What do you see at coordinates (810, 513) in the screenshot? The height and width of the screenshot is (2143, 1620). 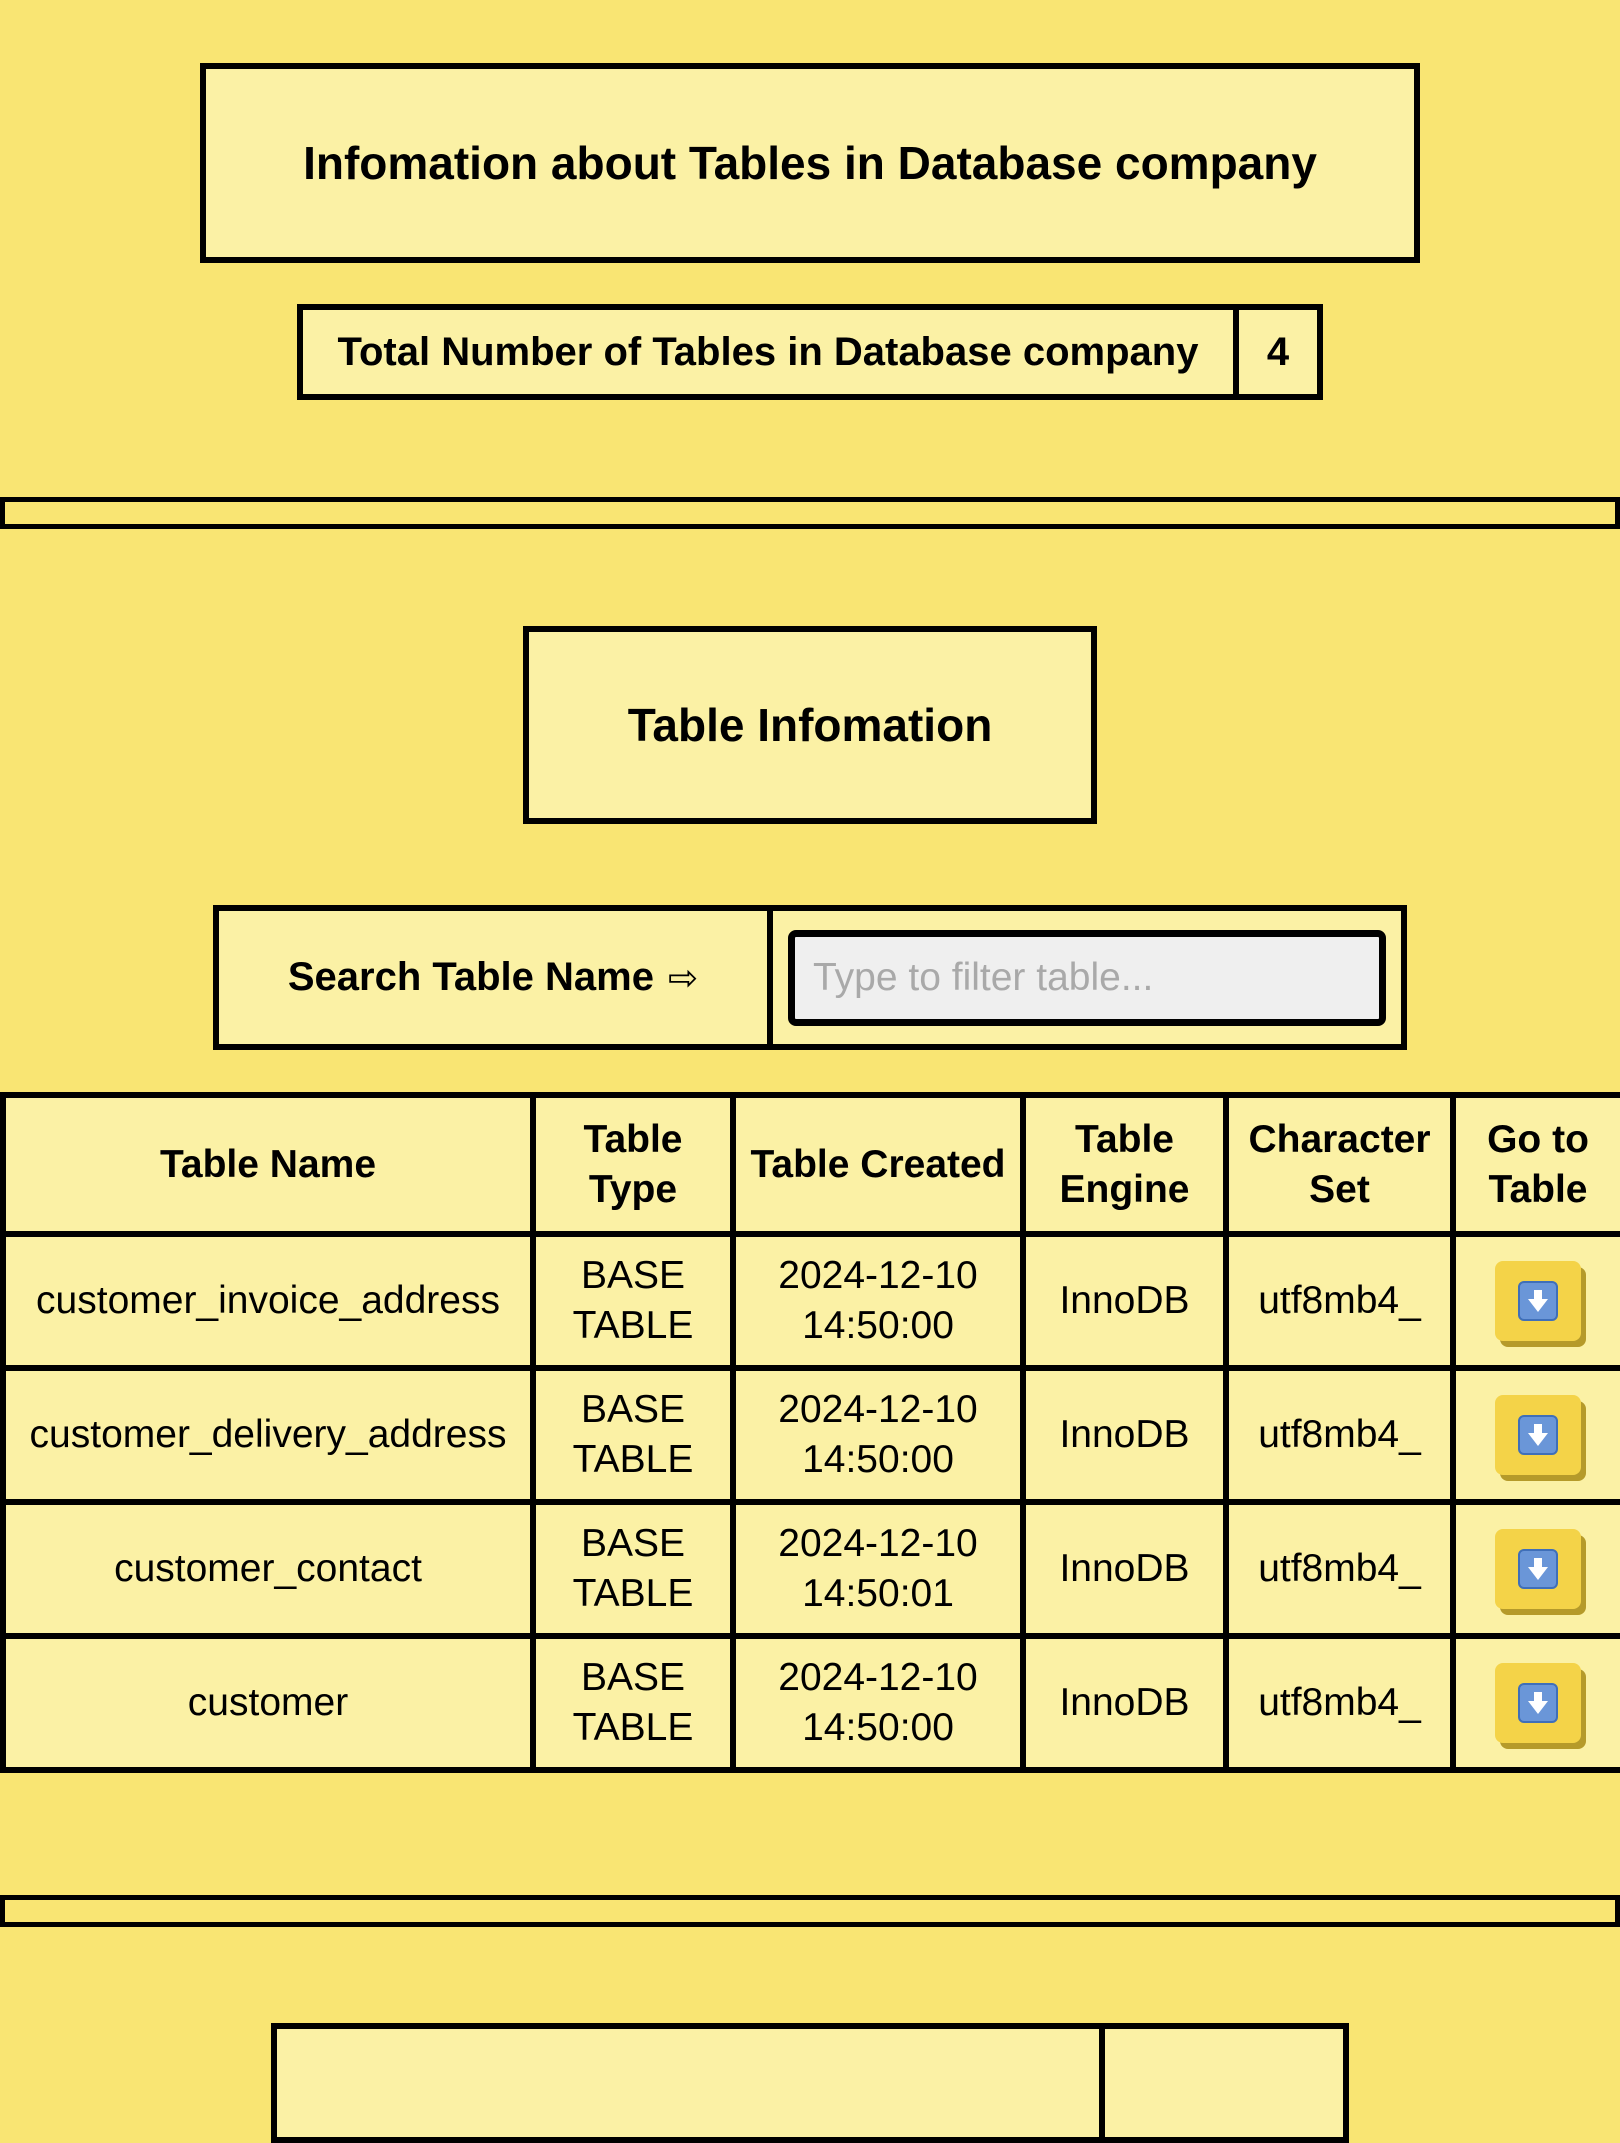 I see `divider-top` at bounding box center [810, 513].